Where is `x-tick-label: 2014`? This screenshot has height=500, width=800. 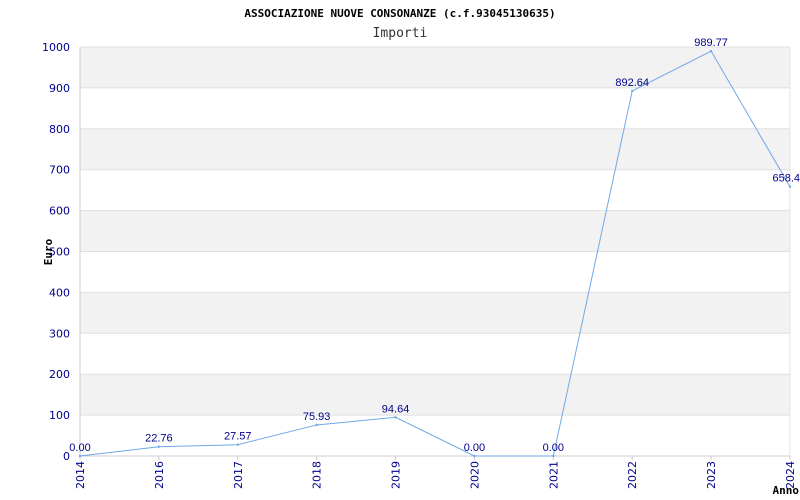
x-tick-label: 2014 is located at coordinates (80, 475).